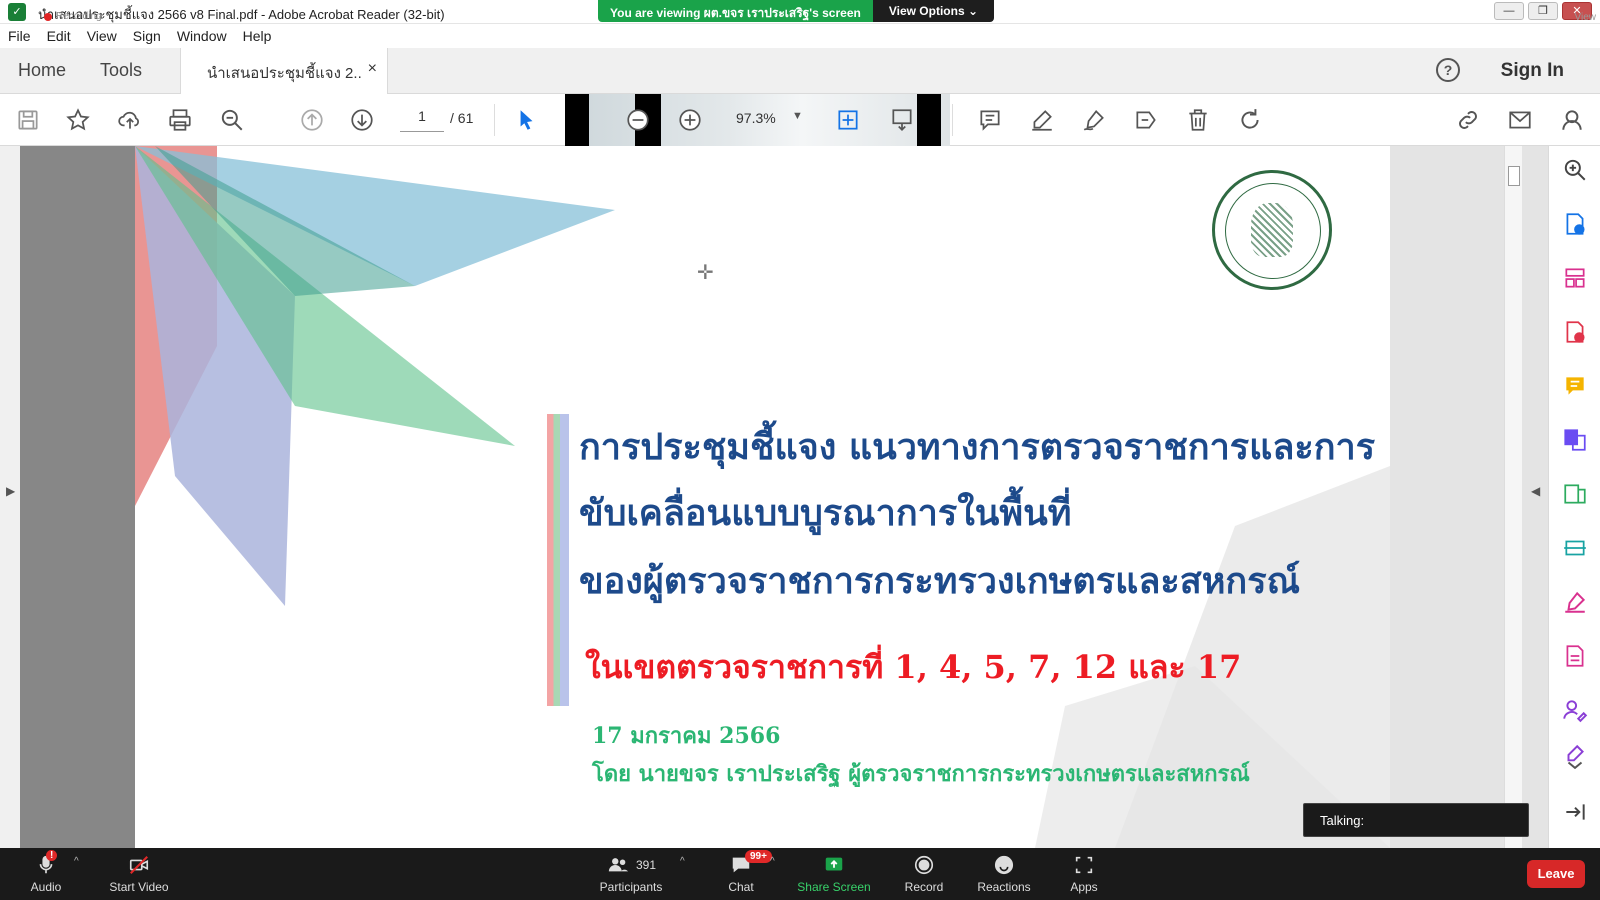 Image resolution: width=1600 pixels, height=900 pixels. I want to click on edit-tag-icon, so click(1146, 120).